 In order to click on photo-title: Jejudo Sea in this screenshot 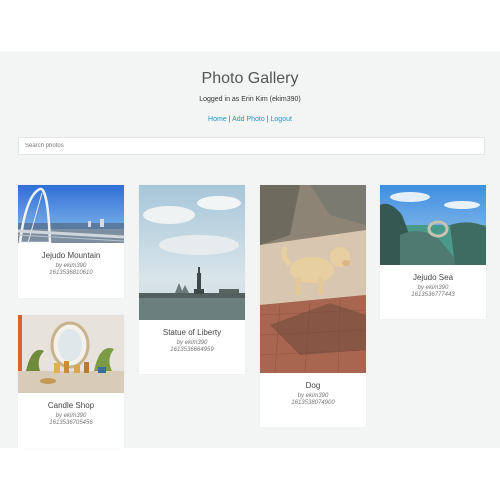, I will do `click(433, 277)`.